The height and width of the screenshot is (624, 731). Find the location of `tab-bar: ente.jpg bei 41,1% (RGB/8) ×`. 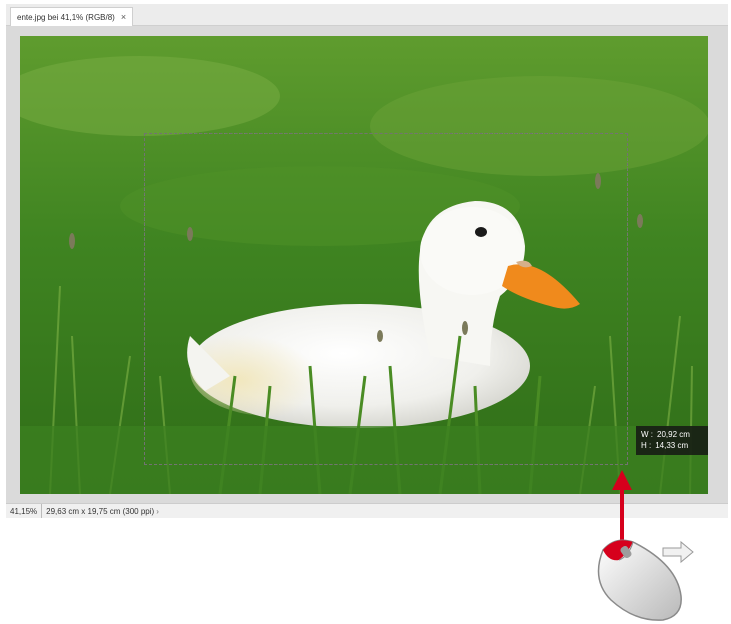

tab-bar: ente.jpg bei 41,1% (RGB/8) × is located at coordinates (367, 15).